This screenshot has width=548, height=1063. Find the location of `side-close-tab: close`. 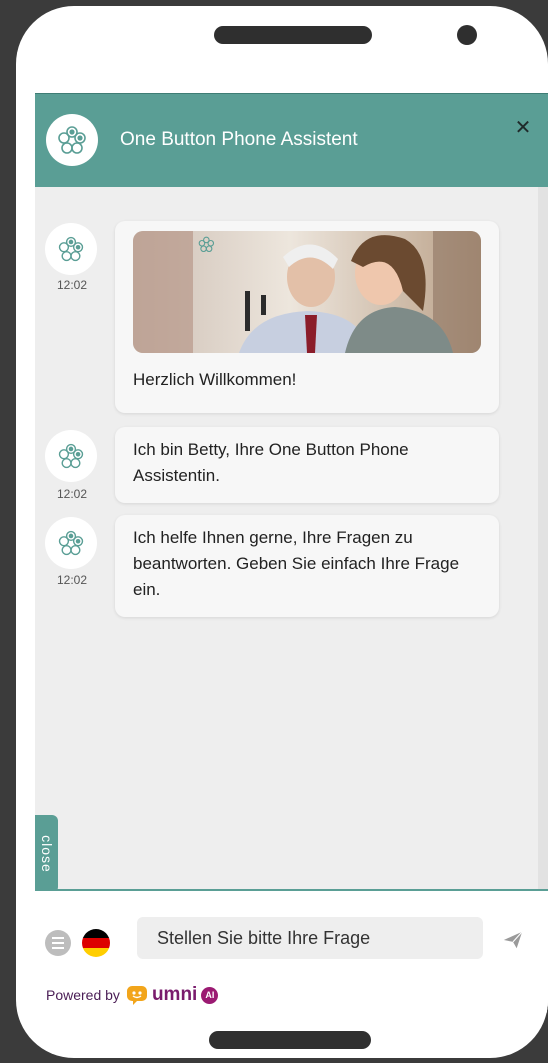

side-close-tab: close is located at coordinates (46, 854).